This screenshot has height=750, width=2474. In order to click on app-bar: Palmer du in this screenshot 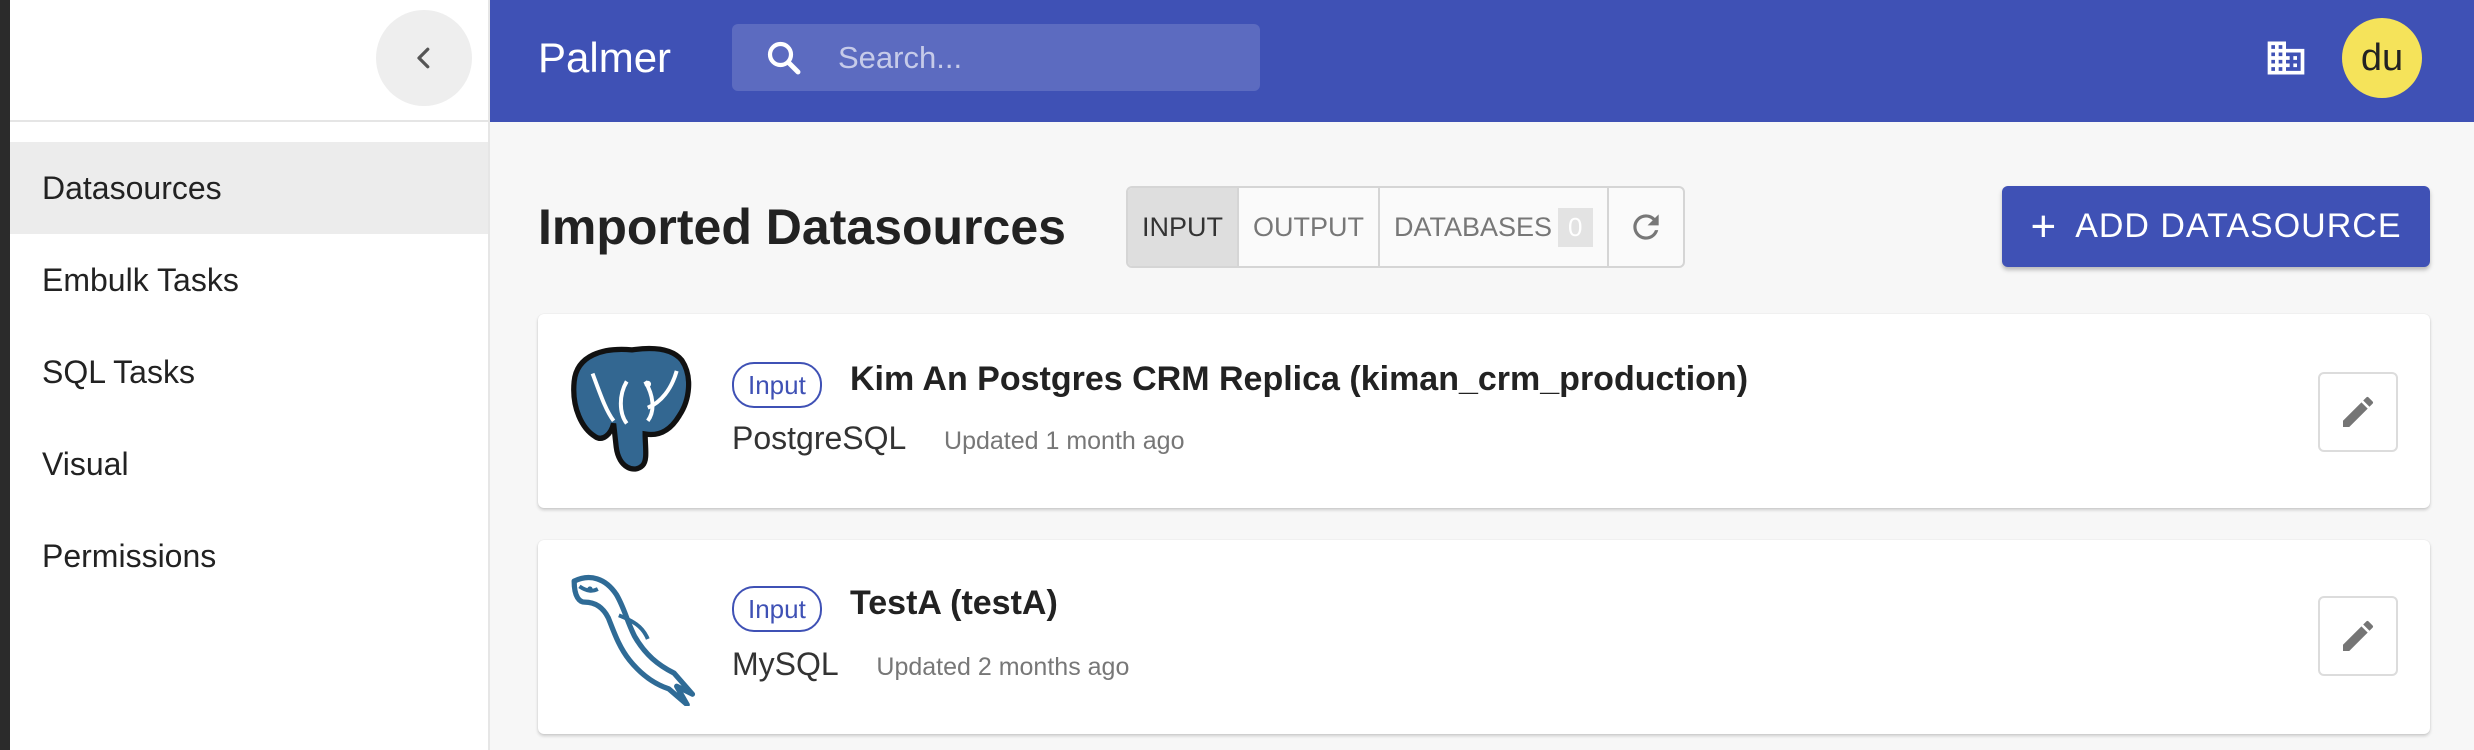, I will do `click(1482, 61)`.